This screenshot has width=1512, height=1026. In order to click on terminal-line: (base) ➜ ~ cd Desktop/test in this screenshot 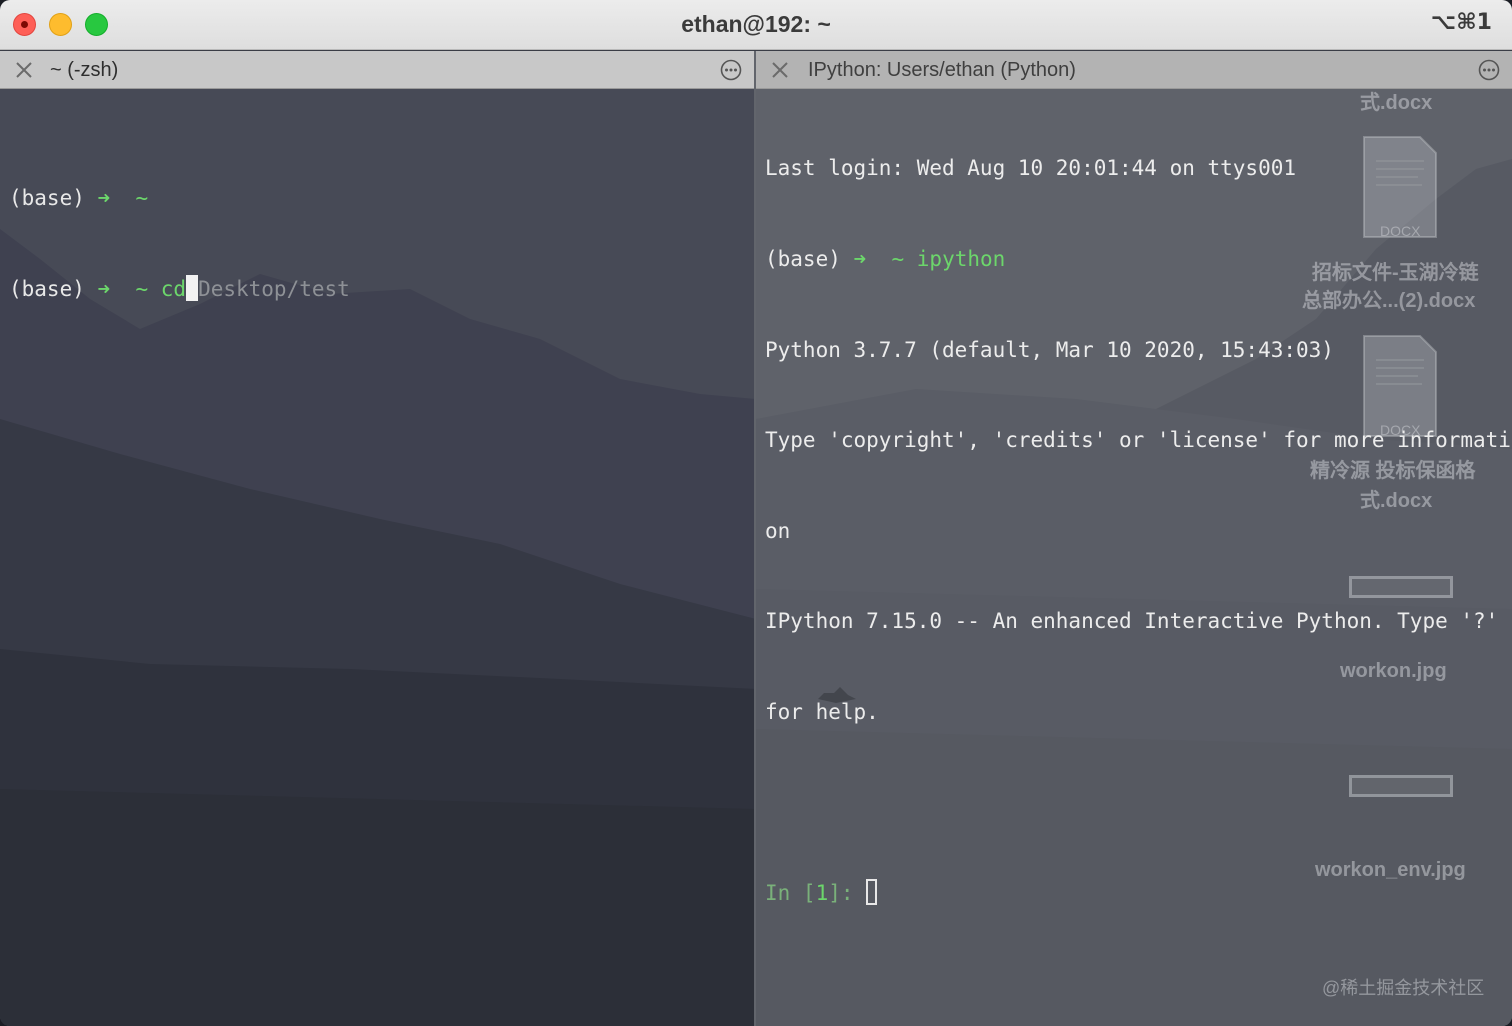, I will do `click(179, 289)`.